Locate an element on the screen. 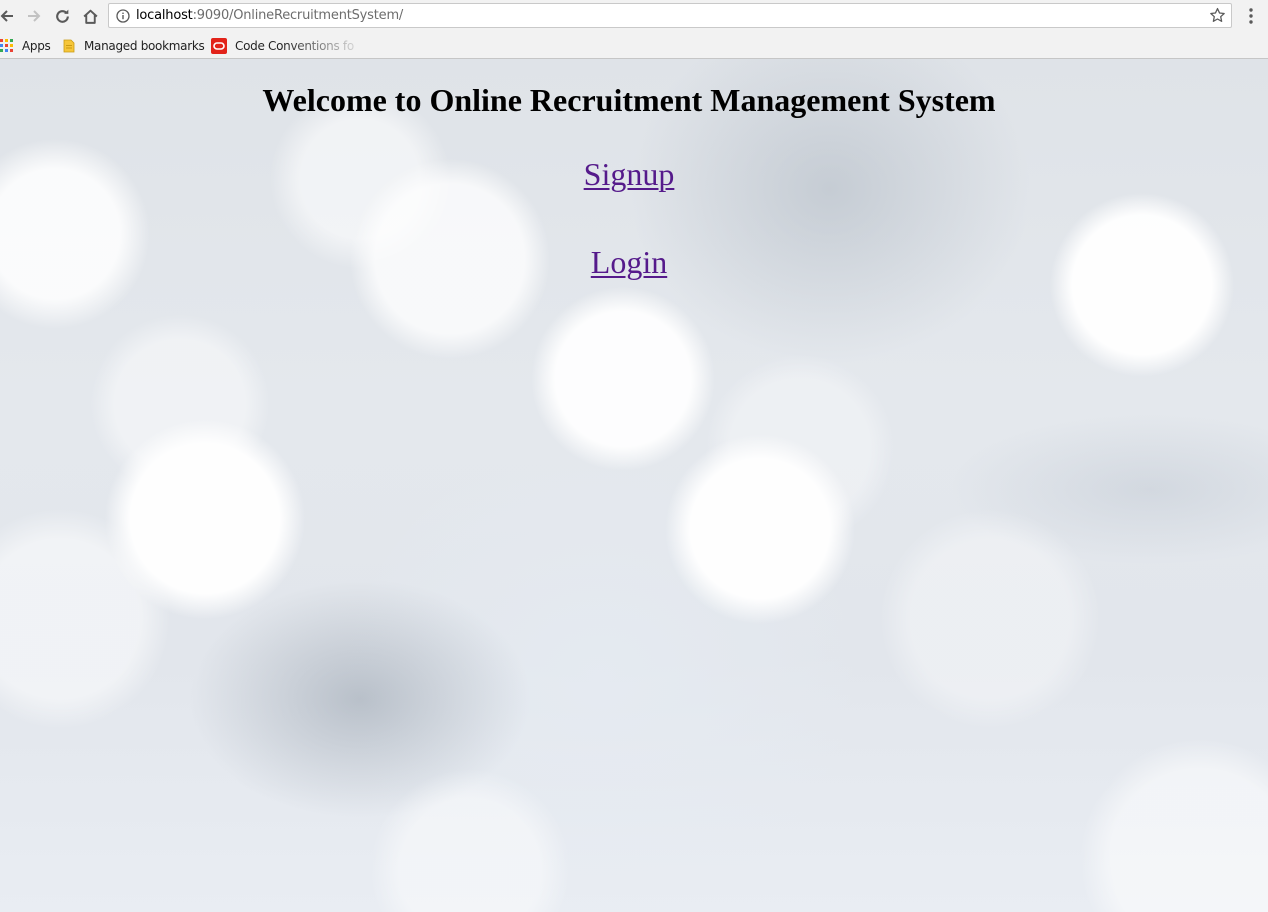  arrow-right-icon is located at coordinates (34, 16).